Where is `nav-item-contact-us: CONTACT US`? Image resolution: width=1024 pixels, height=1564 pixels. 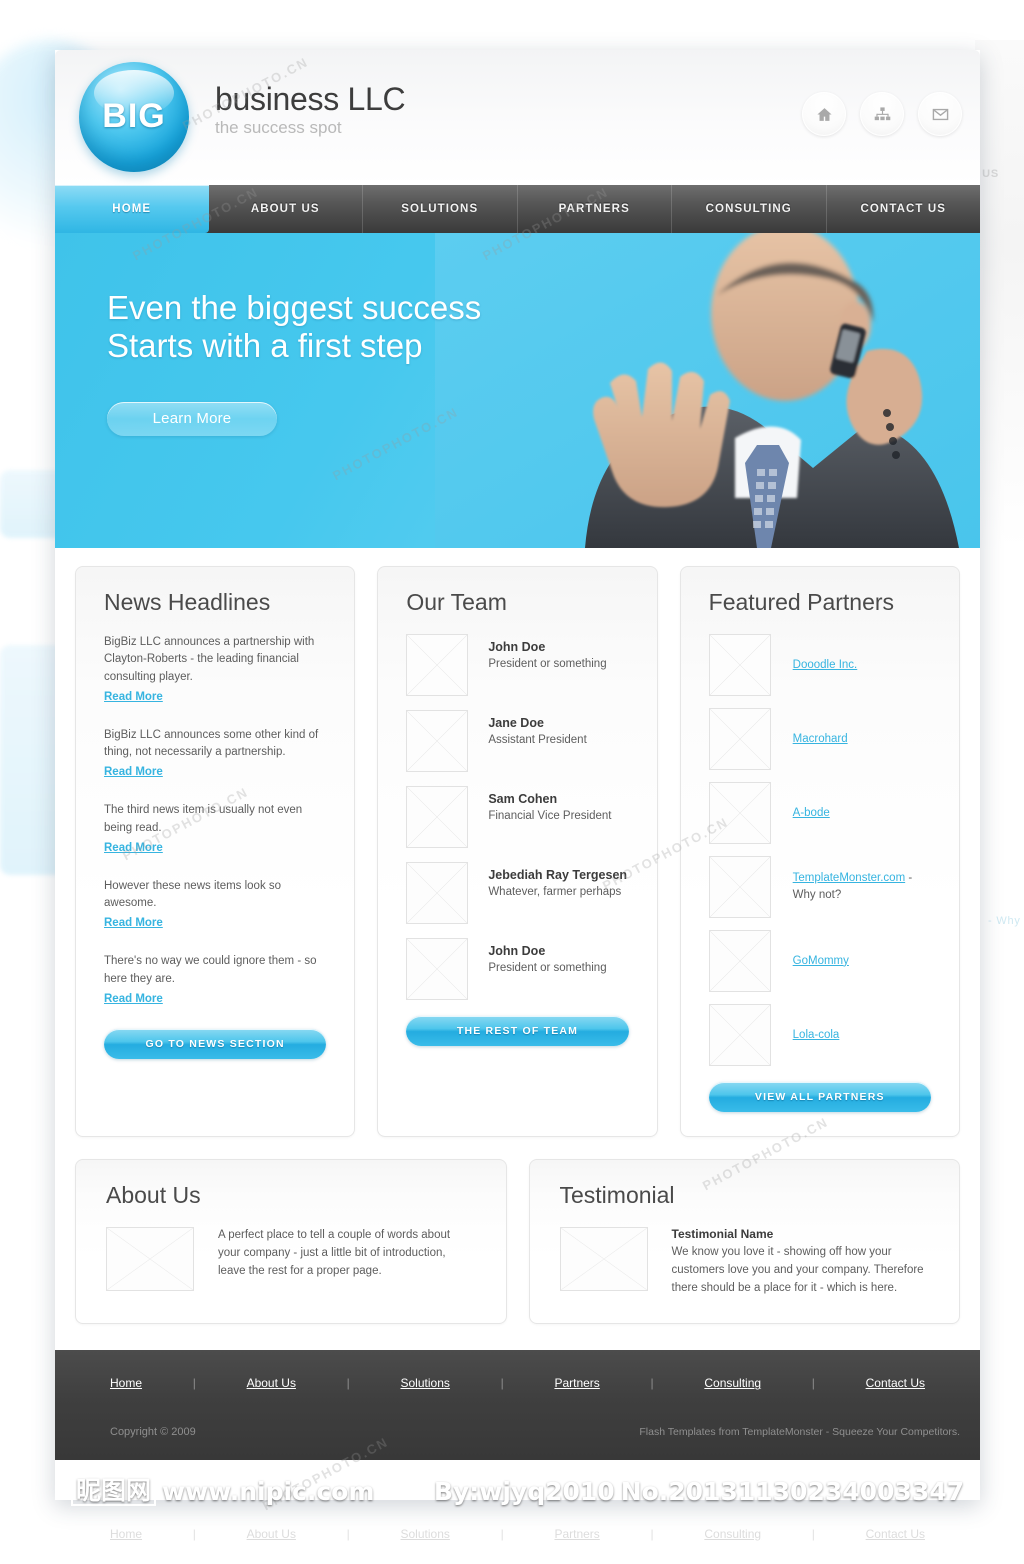
nav-item-contact-us: CONTACT US is located at coordinates (904, 209).